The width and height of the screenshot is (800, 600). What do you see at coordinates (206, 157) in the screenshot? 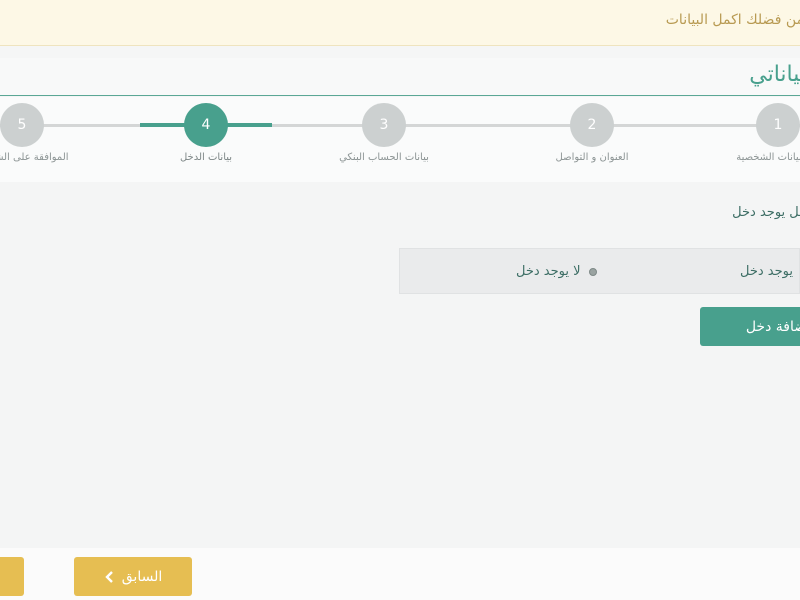
I see `step-label-4: بيانات الدخل` at bounding box center [206, 157].